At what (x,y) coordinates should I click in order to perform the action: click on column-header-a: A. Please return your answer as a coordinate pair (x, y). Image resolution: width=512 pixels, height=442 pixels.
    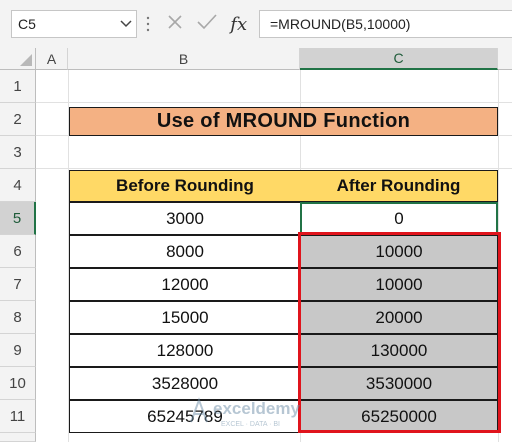
    Looking at the image, I should click on (52, 59).